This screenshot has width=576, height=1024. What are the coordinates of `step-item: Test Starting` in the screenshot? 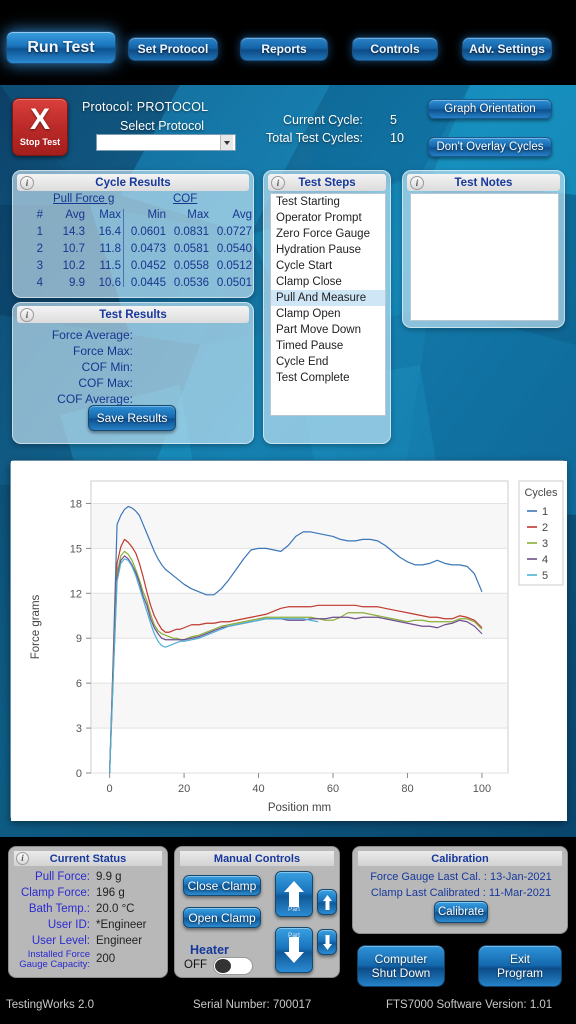 It's located at (328, 202).